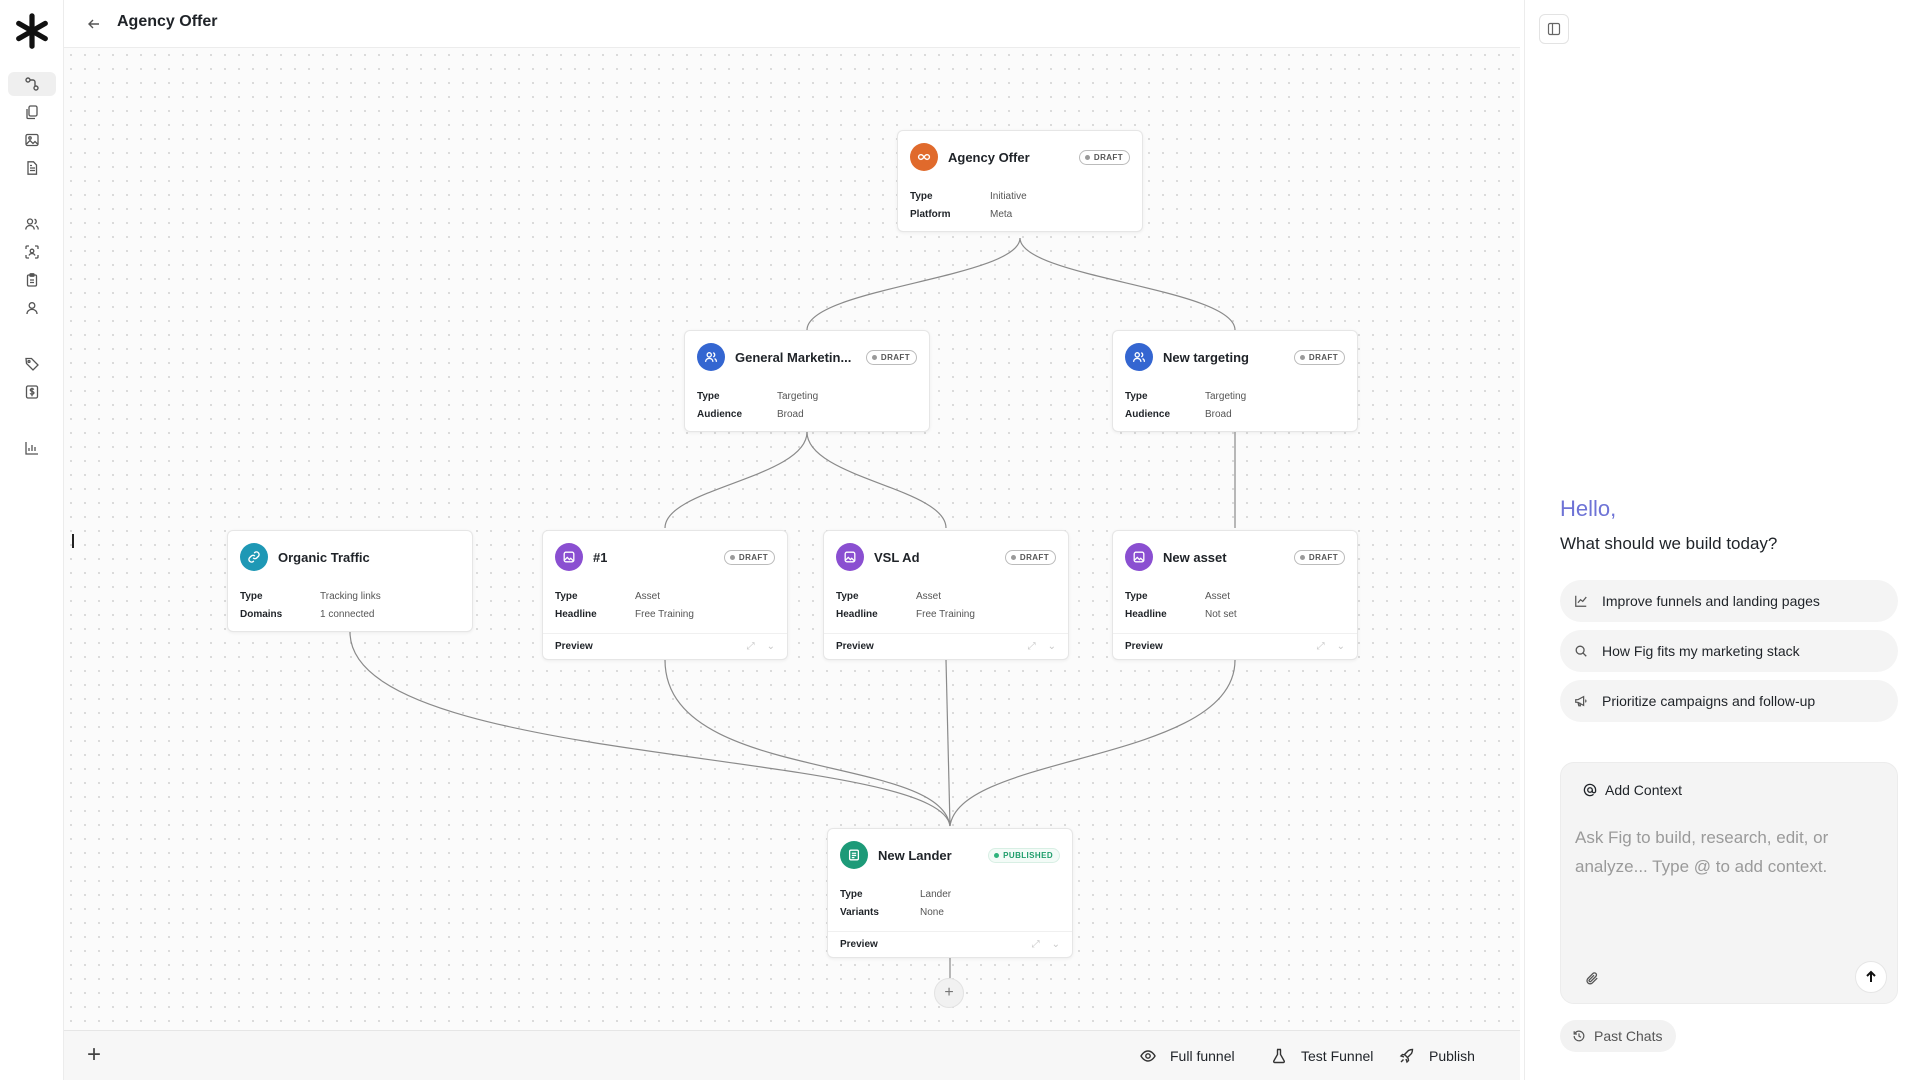  I want to click on rail-item-funnels, so click(32, 84).